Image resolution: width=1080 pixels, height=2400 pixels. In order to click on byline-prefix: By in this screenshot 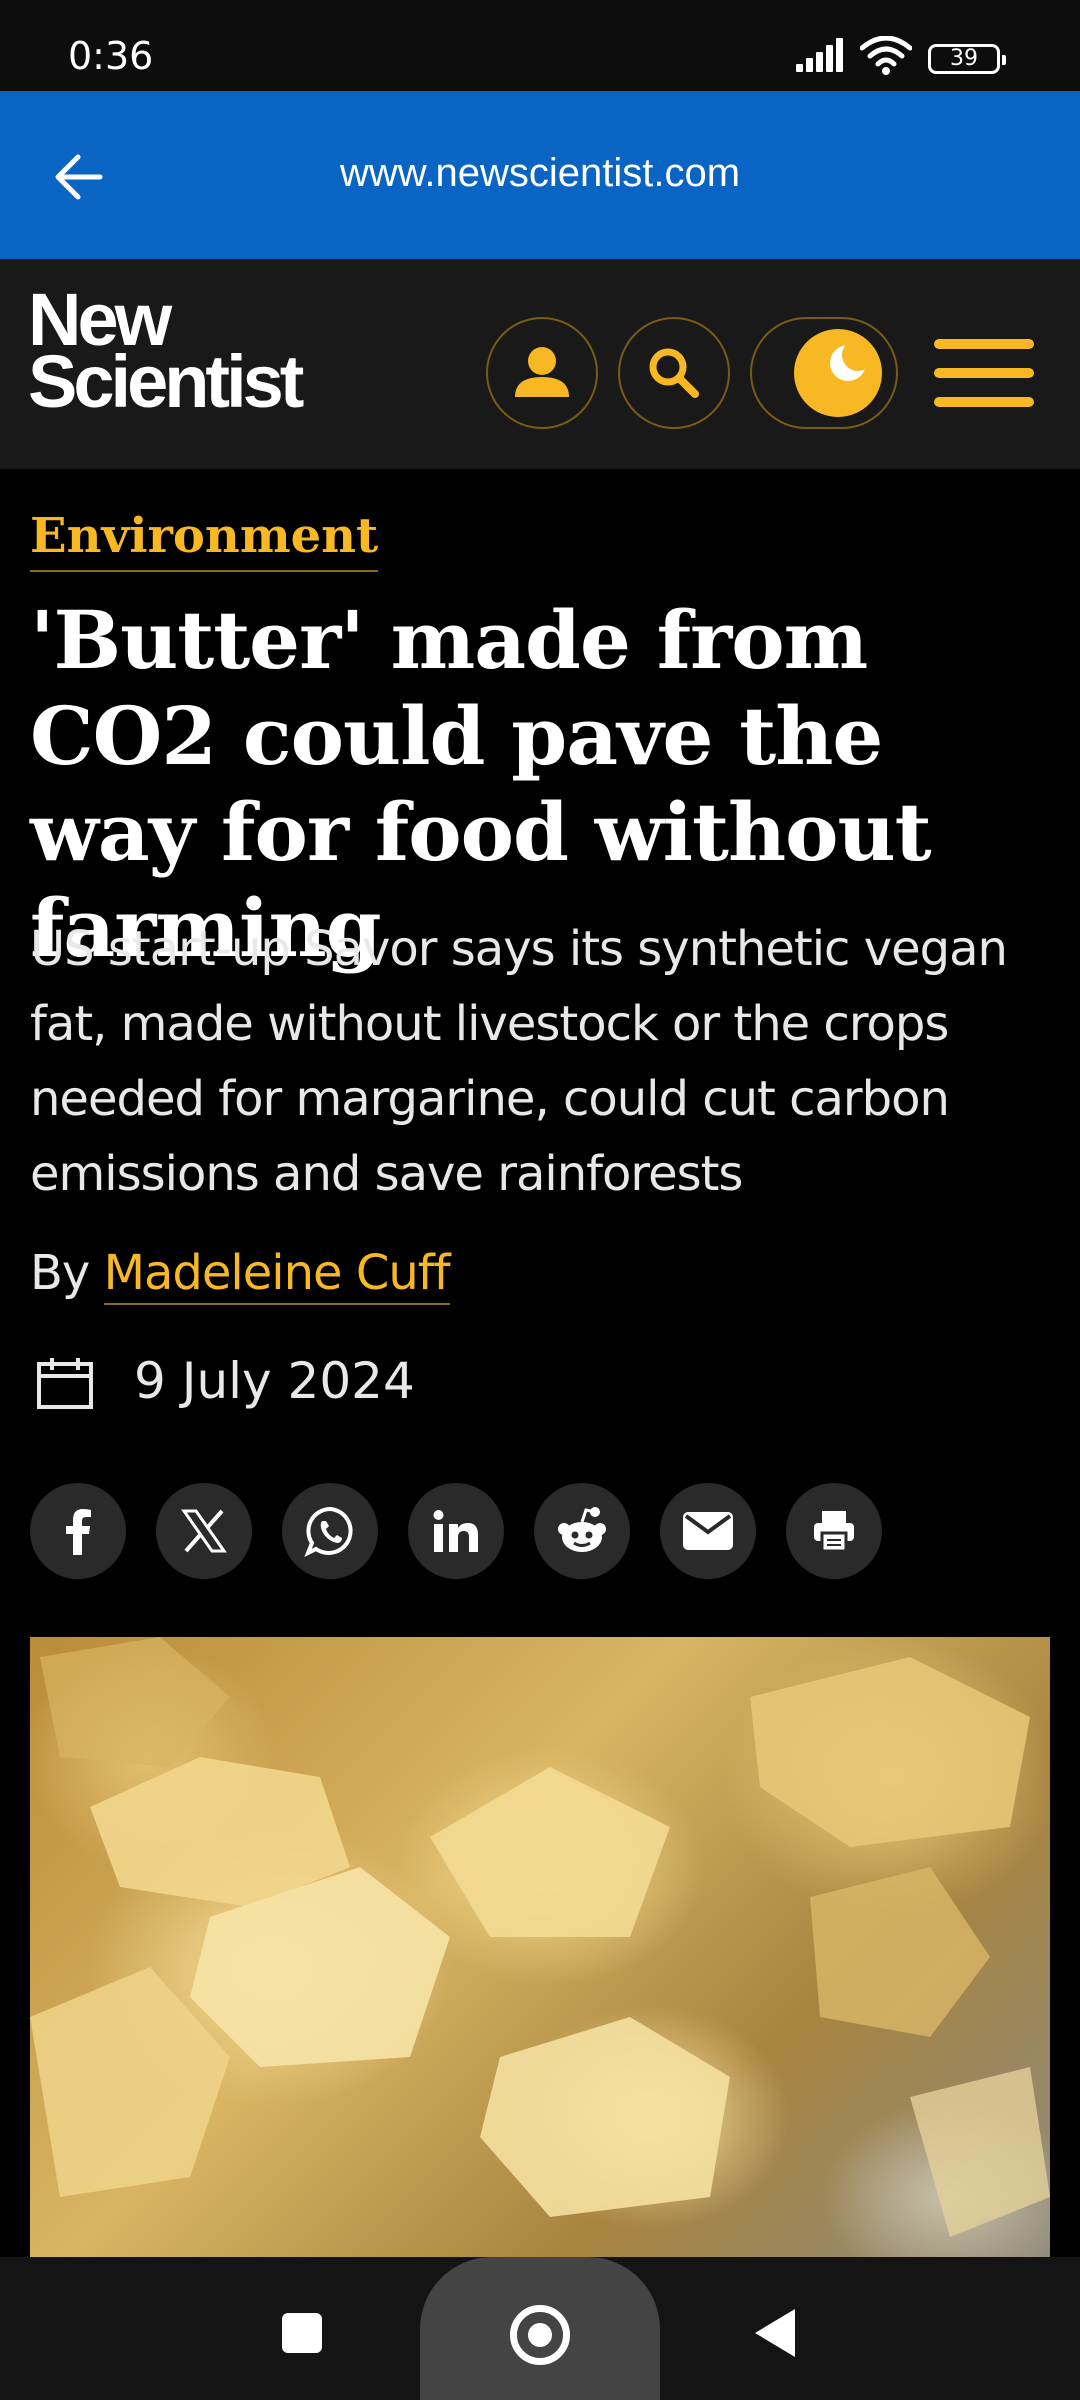, I will do `click(67, 1273)`.